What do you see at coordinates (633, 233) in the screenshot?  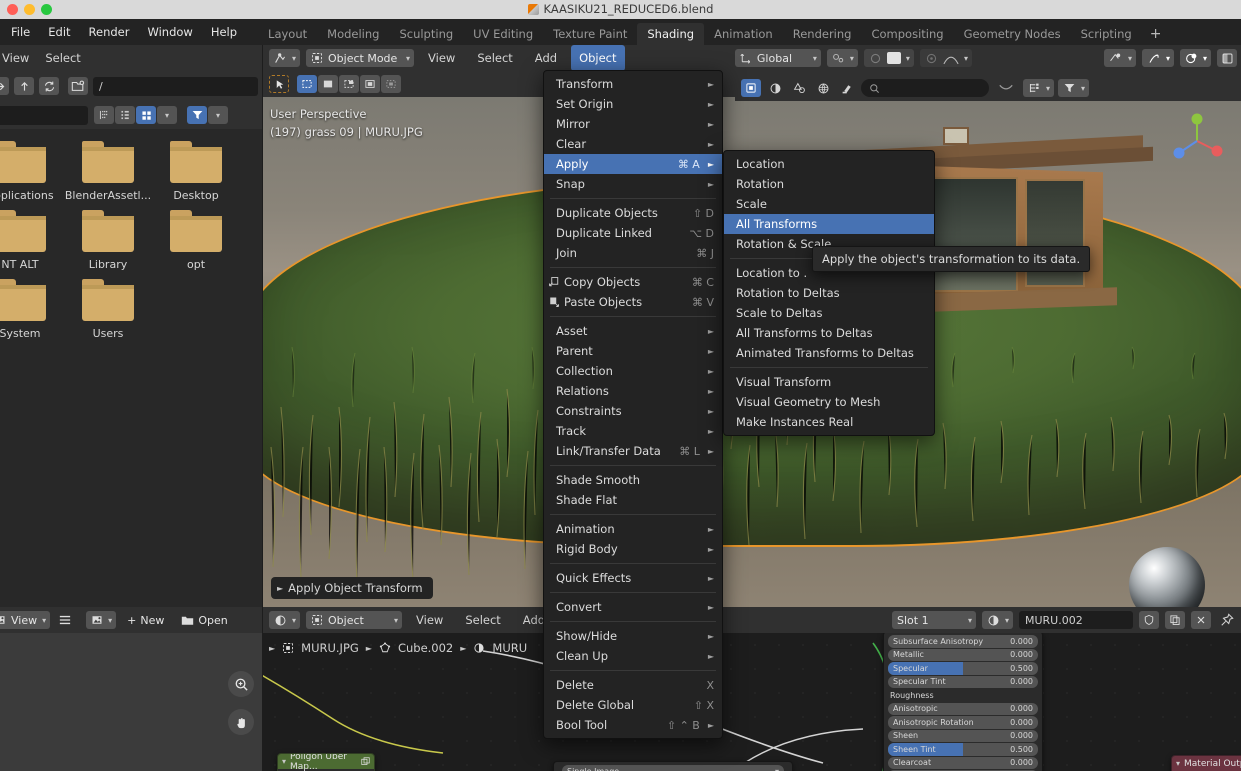 I see `object-menu-duplicate-linked: Duplicate Linked ⌥ D` at bounding box center [633, 233].